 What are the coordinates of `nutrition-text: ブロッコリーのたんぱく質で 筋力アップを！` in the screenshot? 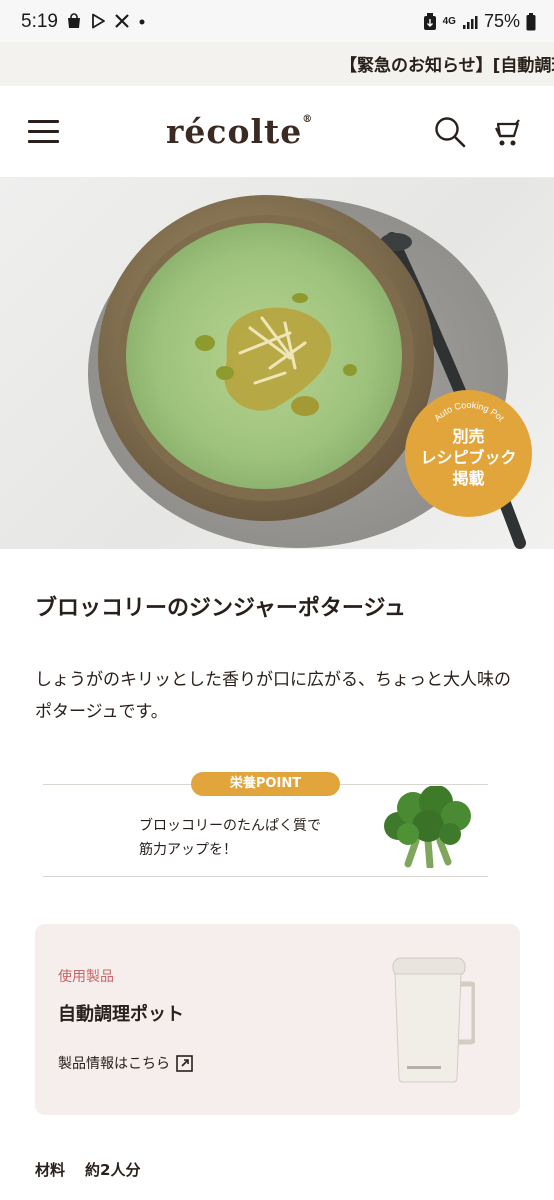 It's located at (259, 838).